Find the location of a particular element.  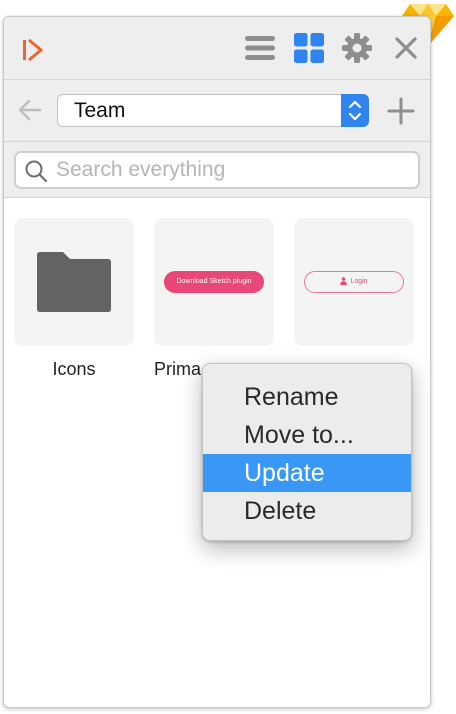

close-icon is located at coordinates (406, 48).